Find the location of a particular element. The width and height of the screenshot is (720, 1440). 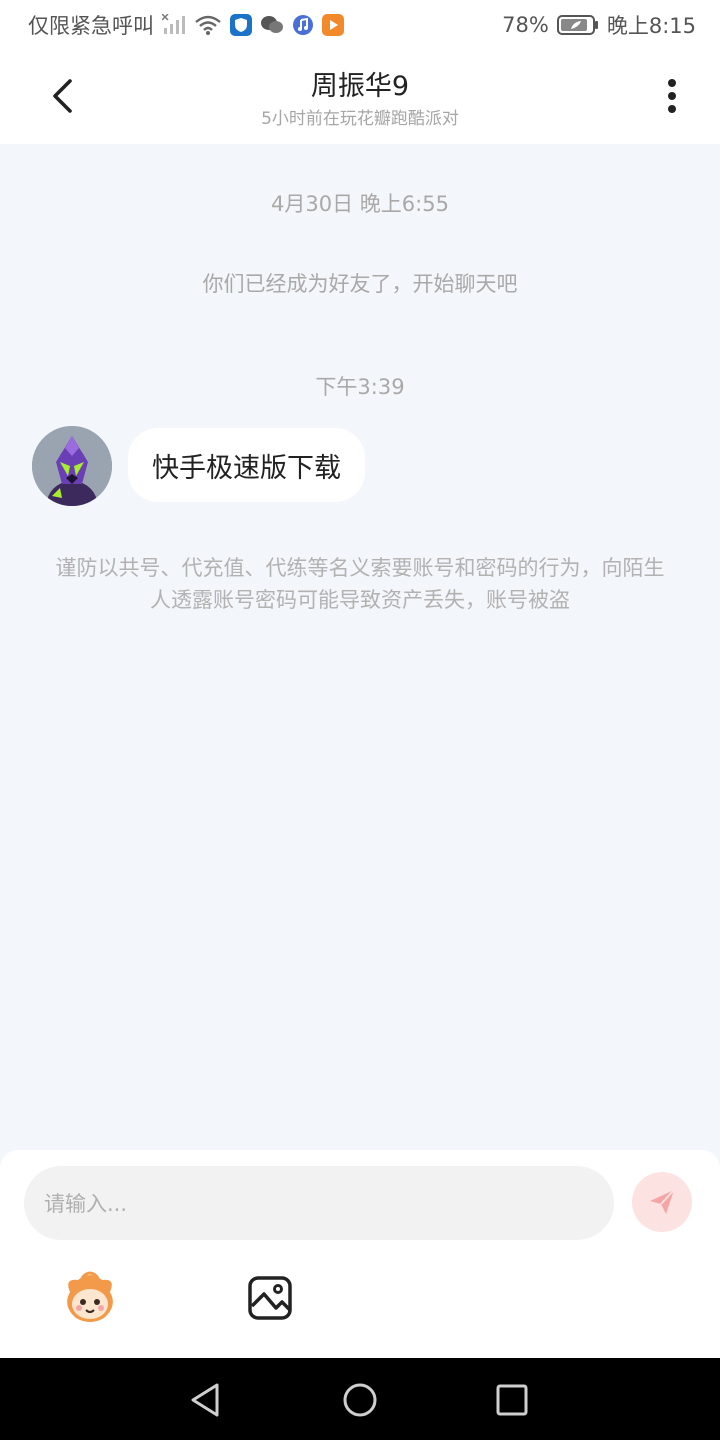

message-bubble: 快手极速版下载 is located at coordinates (246, 465).